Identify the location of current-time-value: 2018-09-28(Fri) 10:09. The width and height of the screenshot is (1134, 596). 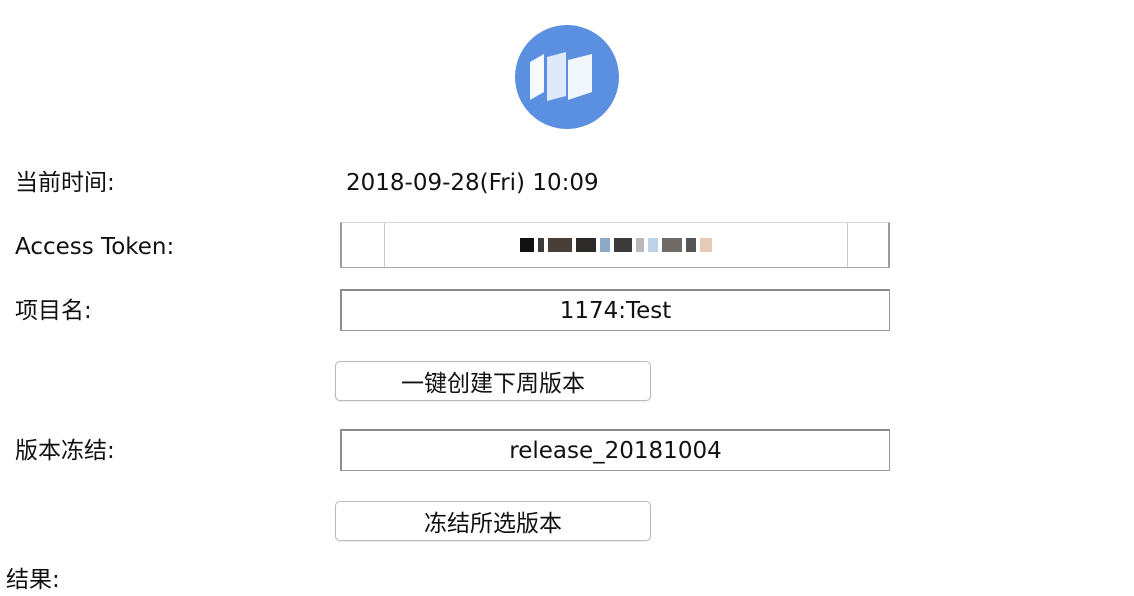
(472, 183).